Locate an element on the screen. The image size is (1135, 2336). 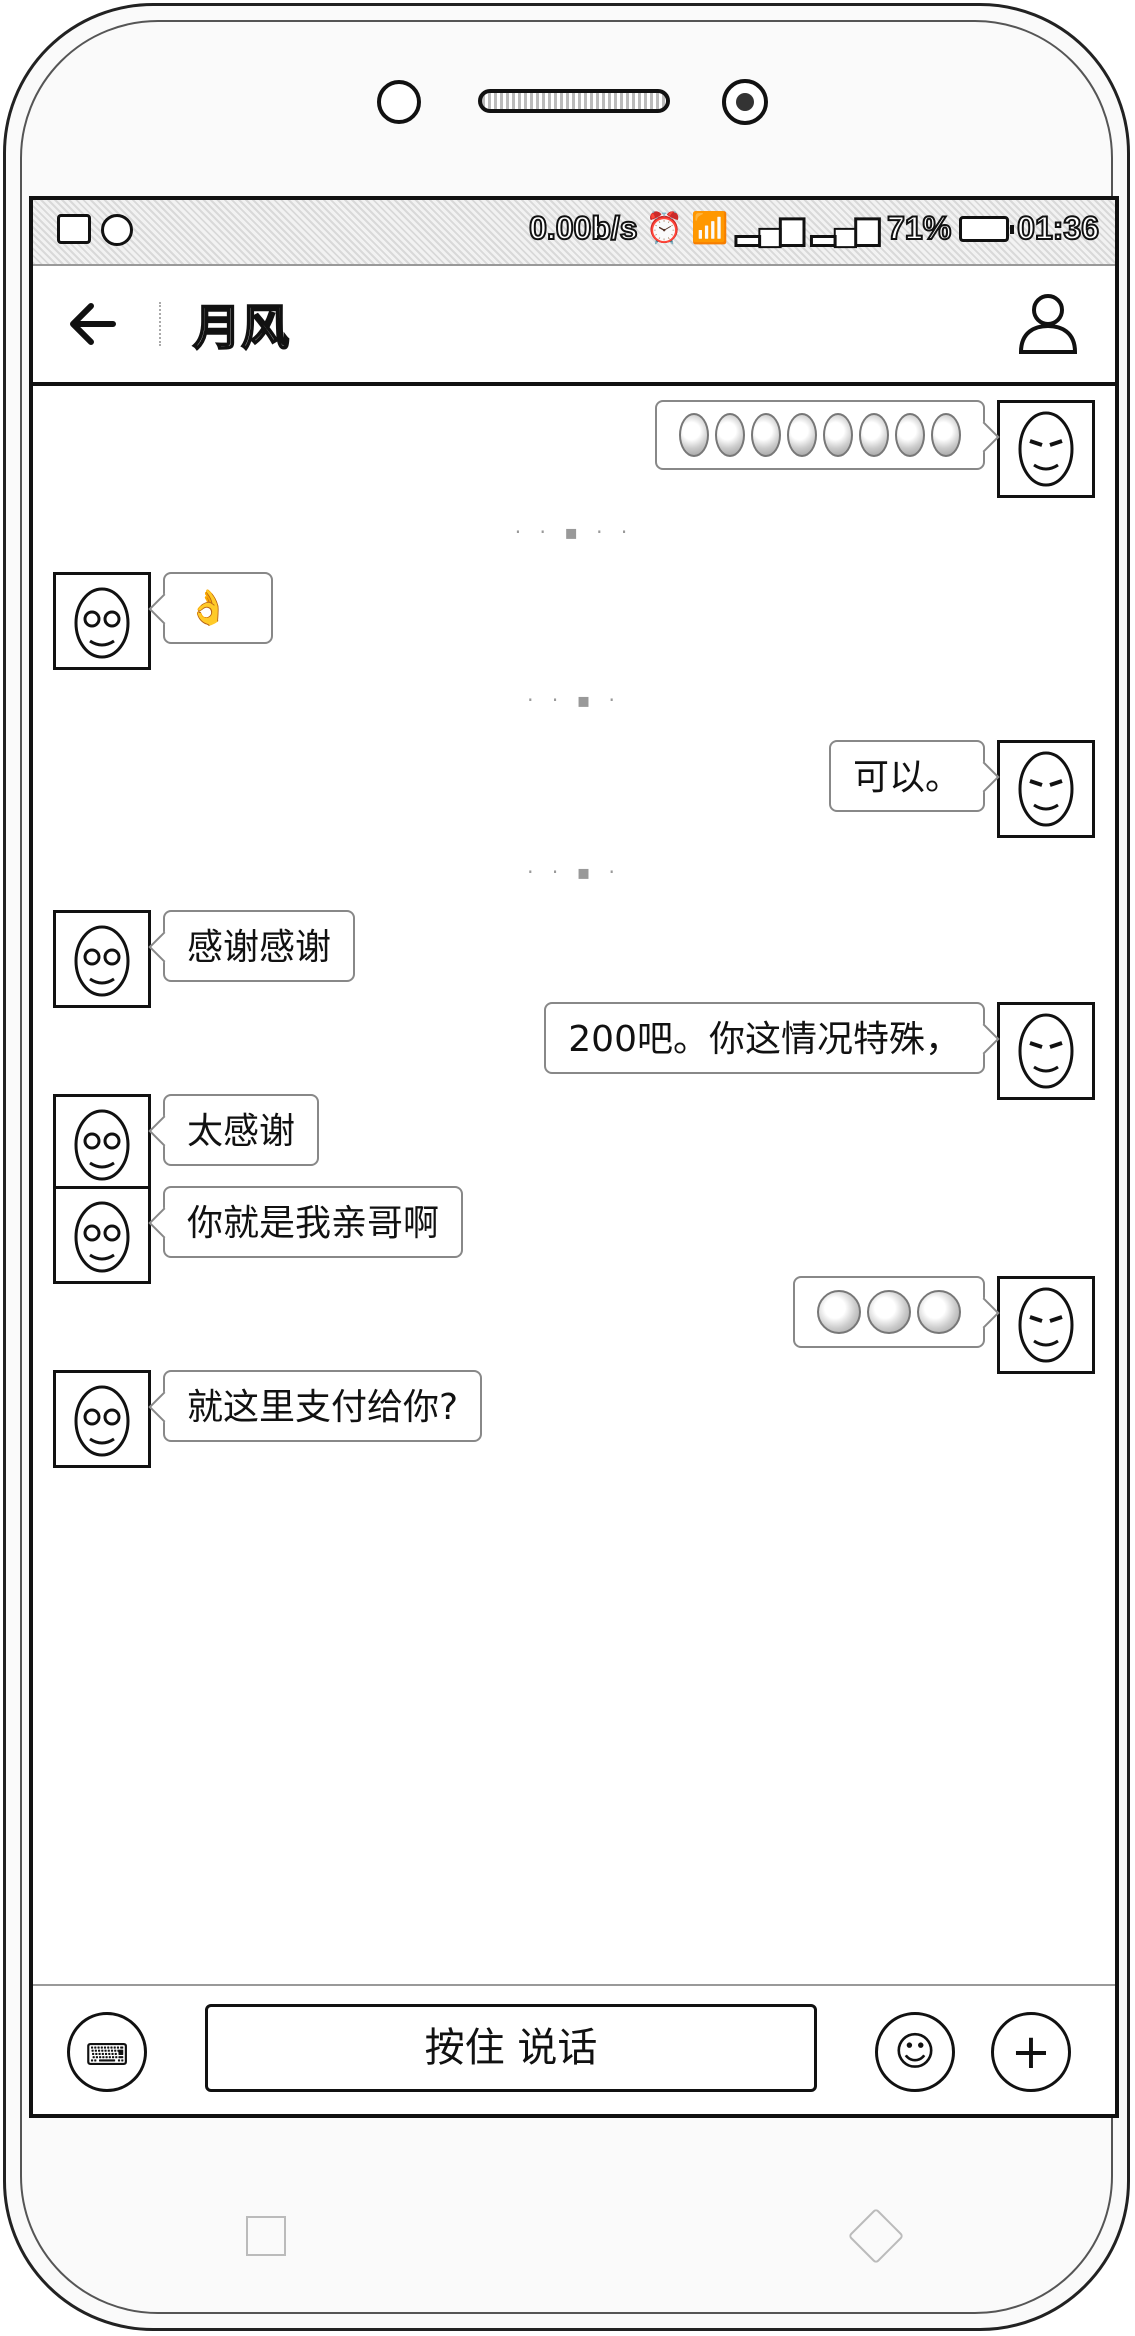
network-speed: 0.00b/s is located at coordinates (583, 228).